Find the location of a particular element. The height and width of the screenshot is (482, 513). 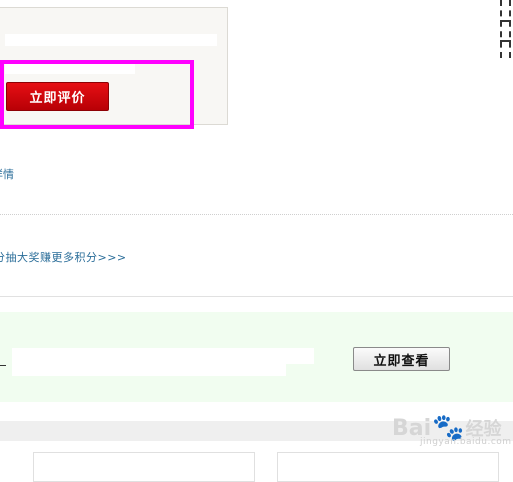

highlight-annotation is located at coordinates (97, 94).